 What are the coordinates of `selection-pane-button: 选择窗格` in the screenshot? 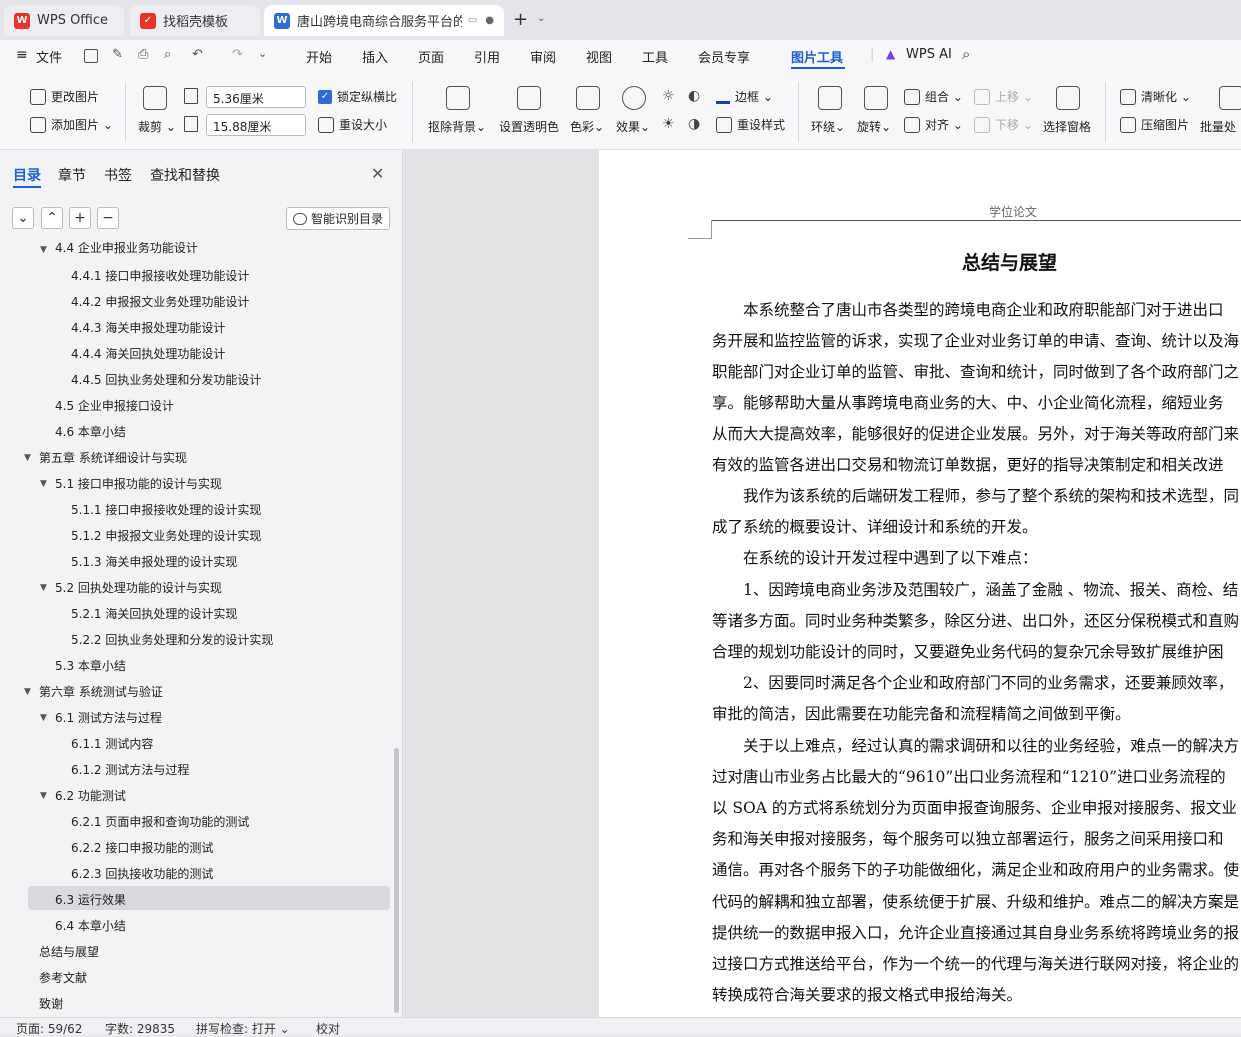 It's located at (1067, 126).